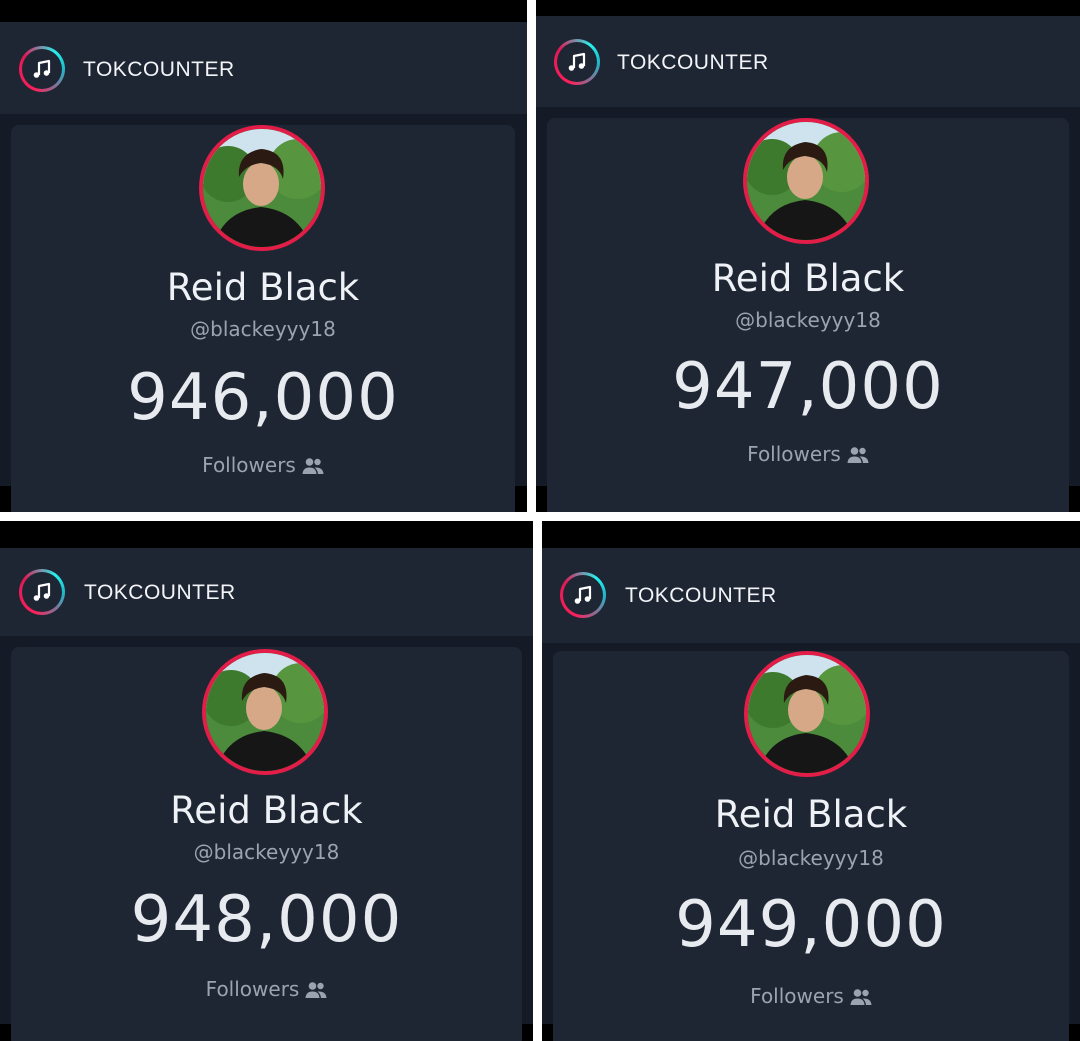  What do you see at coordinates (266, 920) in the screenshot?
I see `follower-count: 948,000` at bounding box center [266, 920].